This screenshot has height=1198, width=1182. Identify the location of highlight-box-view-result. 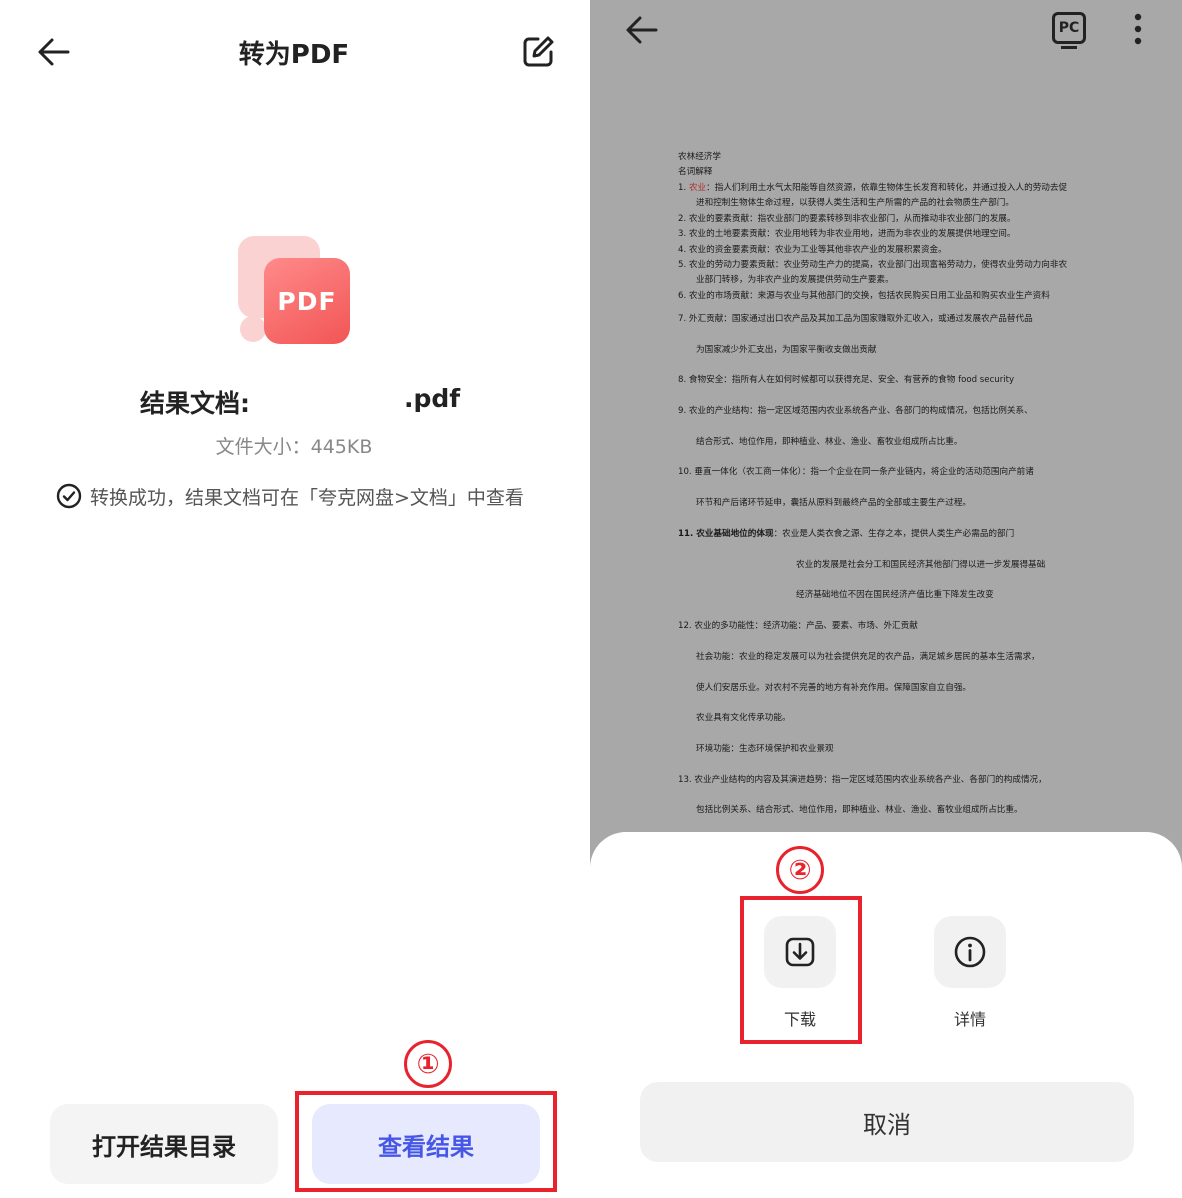
(426, 1141).